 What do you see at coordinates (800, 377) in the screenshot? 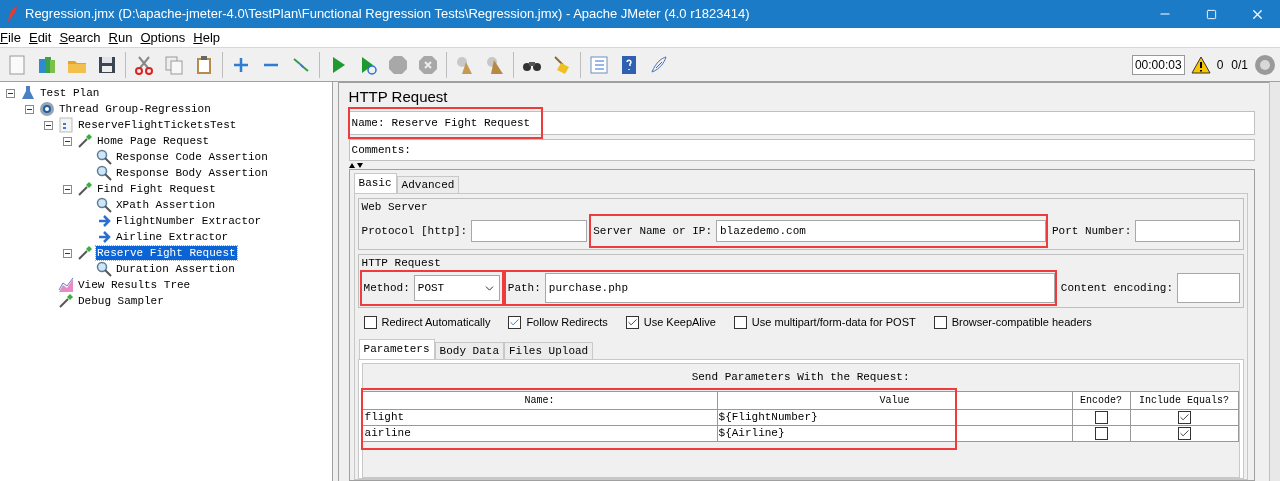
I see `table-caption: Send Parameters With the Request:` at bounding box center [800, 377].